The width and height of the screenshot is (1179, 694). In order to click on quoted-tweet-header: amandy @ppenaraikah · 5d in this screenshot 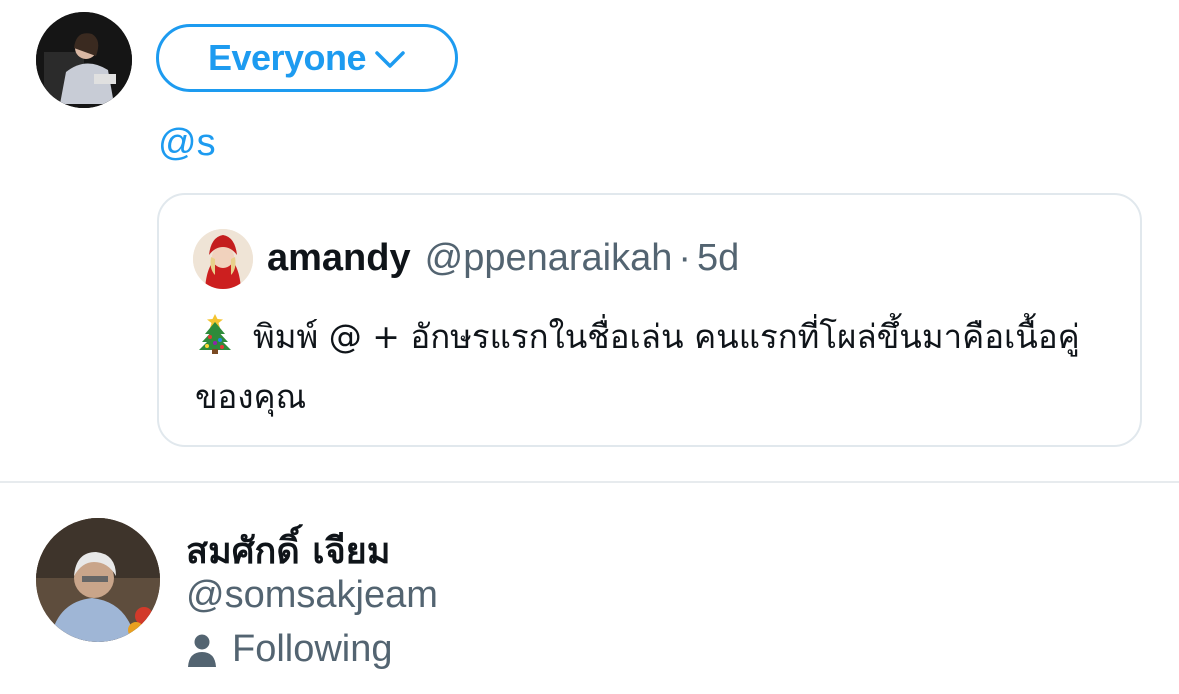, I will do `click(503, 258)`.